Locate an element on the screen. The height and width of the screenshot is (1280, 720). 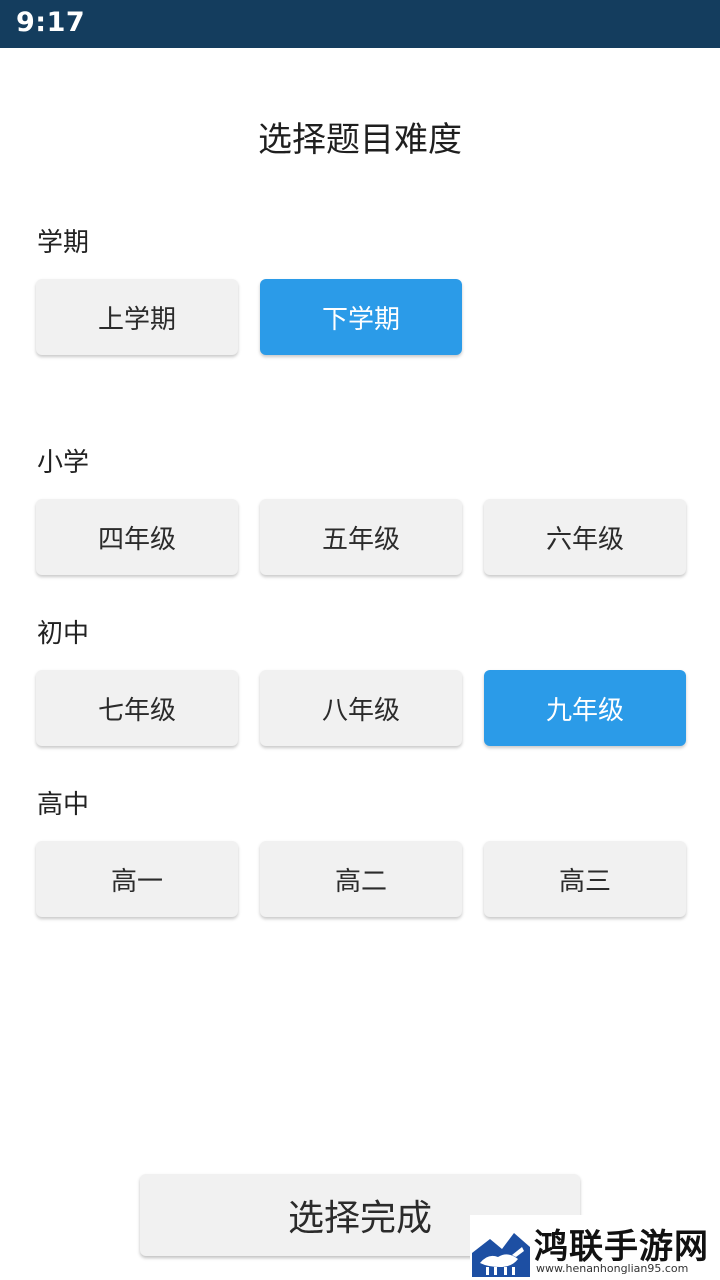
page-title: 选择题目难度 is located at coordinates (360, 140).